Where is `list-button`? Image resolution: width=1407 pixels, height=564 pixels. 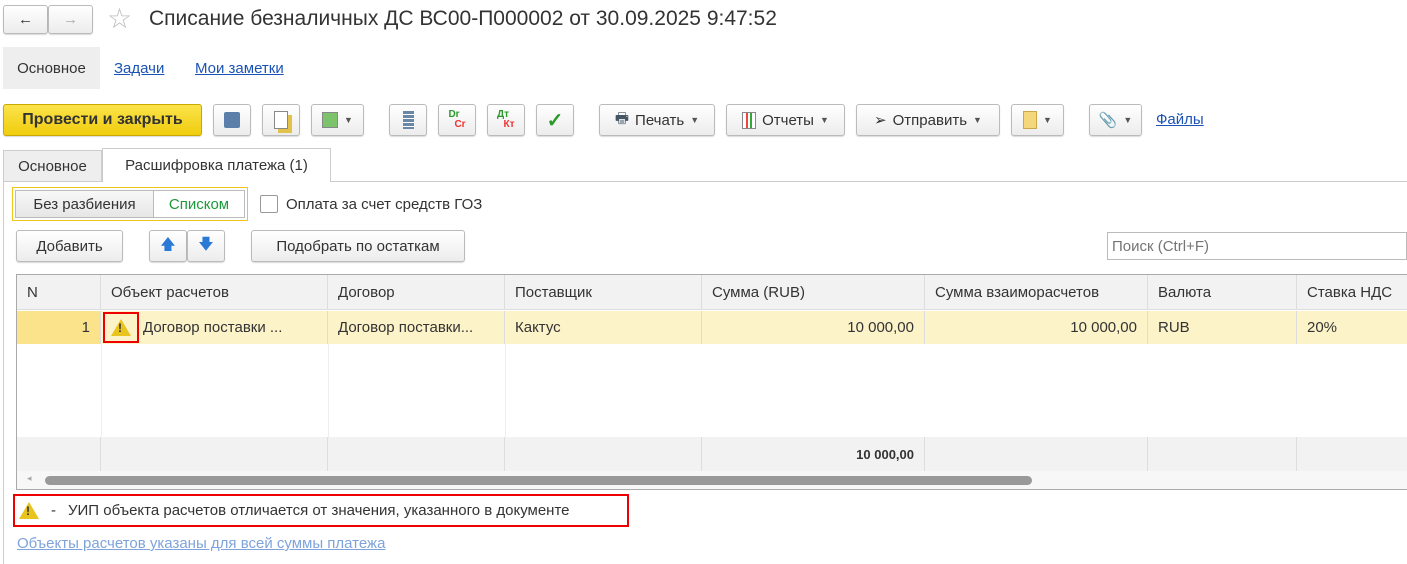 list-button is located at coordinates (408, 120).